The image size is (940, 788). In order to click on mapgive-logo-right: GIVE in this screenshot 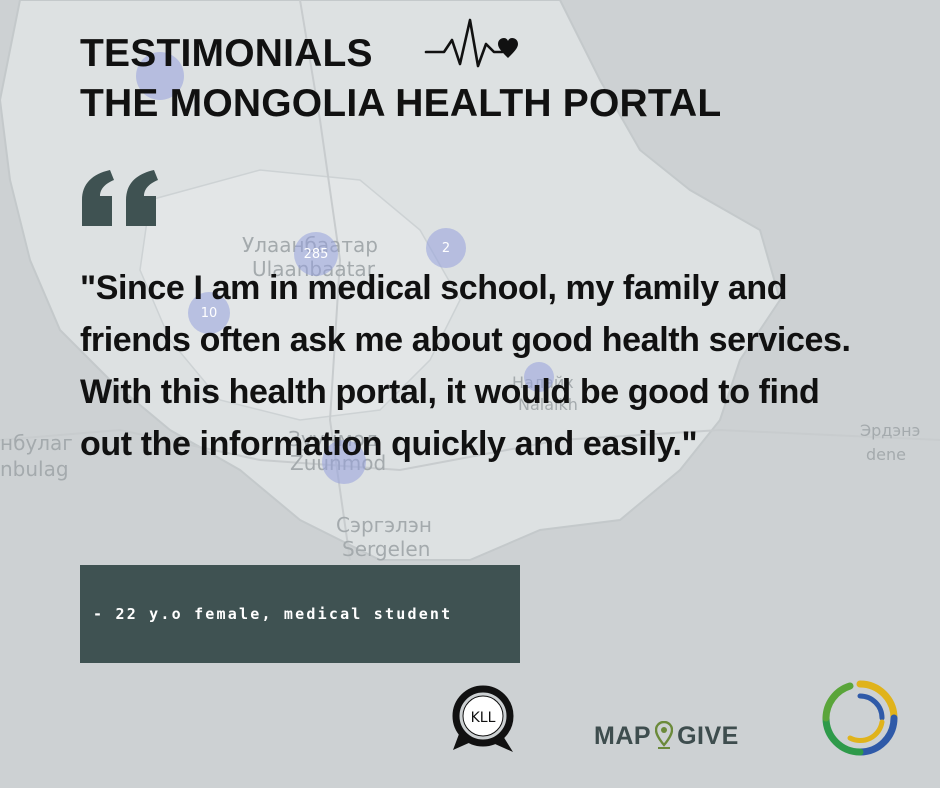, I will do `click(708, 735)`.